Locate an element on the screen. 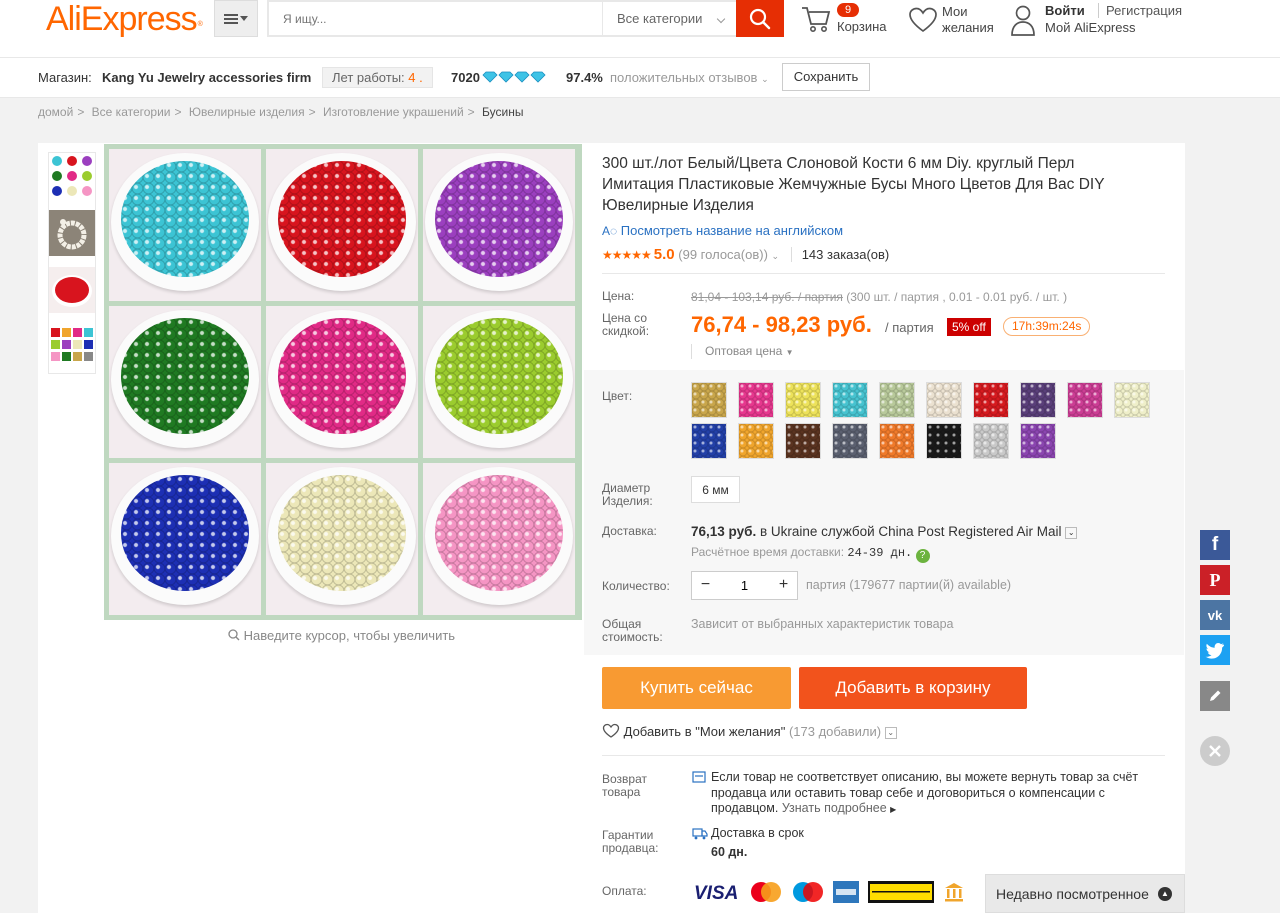  return-label: Возврат товара is located at coordinates (624, 785).